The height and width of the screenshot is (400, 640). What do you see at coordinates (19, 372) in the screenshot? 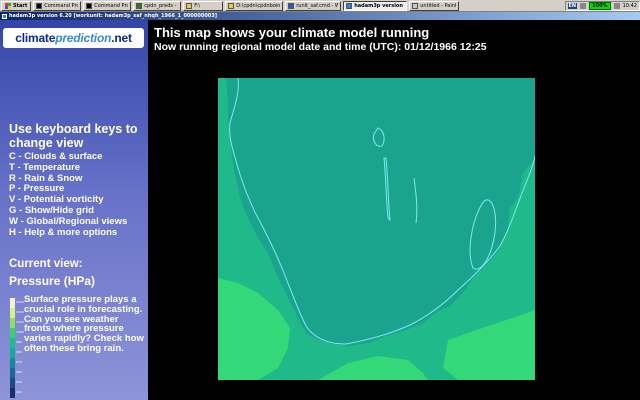
I see `scale-tick-label: 960` at bounding box center [19, 372].